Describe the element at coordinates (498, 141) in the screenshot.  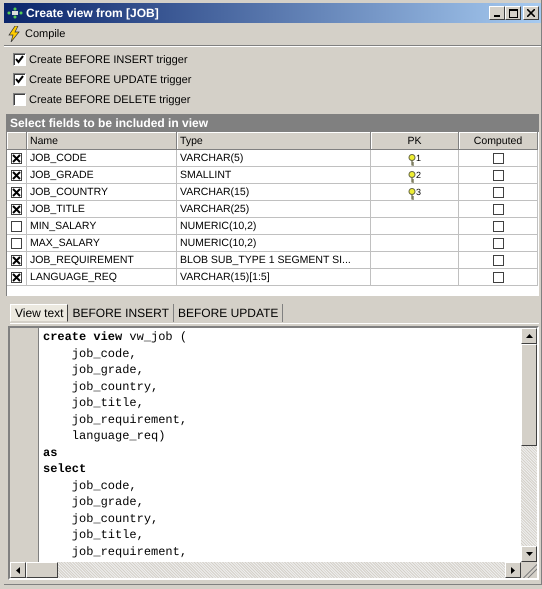
I see `column-header: Computed` at that location.